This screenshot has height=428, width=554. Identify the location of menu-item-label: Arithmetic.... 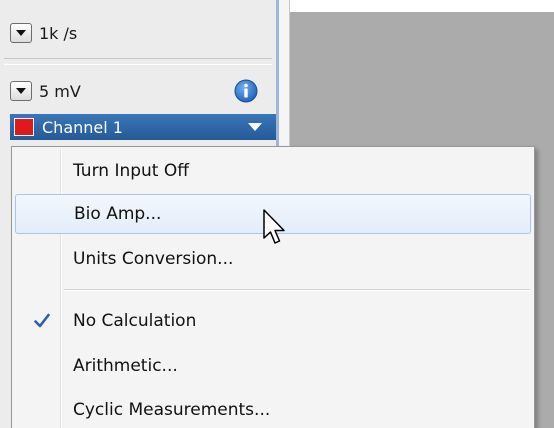
(125, 366).